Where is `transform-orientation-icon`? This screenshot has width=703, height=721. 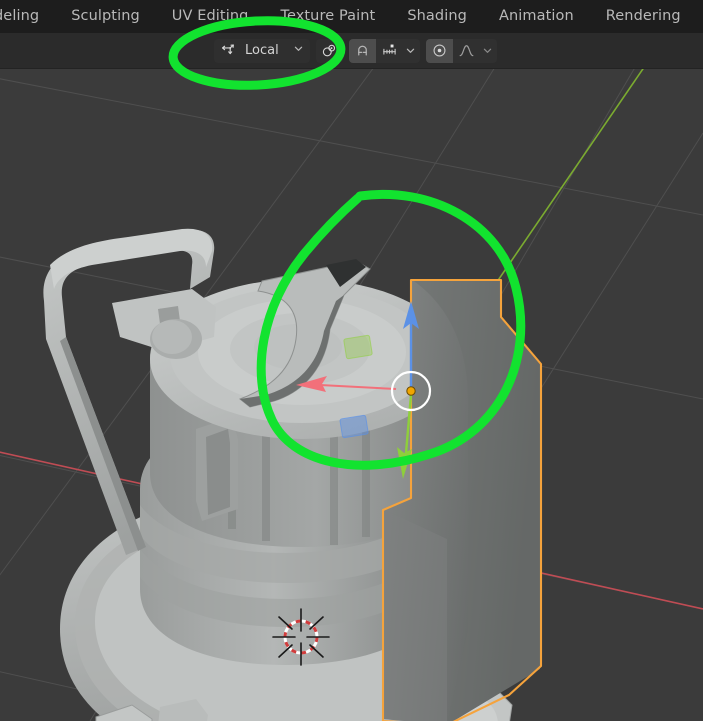 transform-orientation-icon is located at coordinates (228, 50).